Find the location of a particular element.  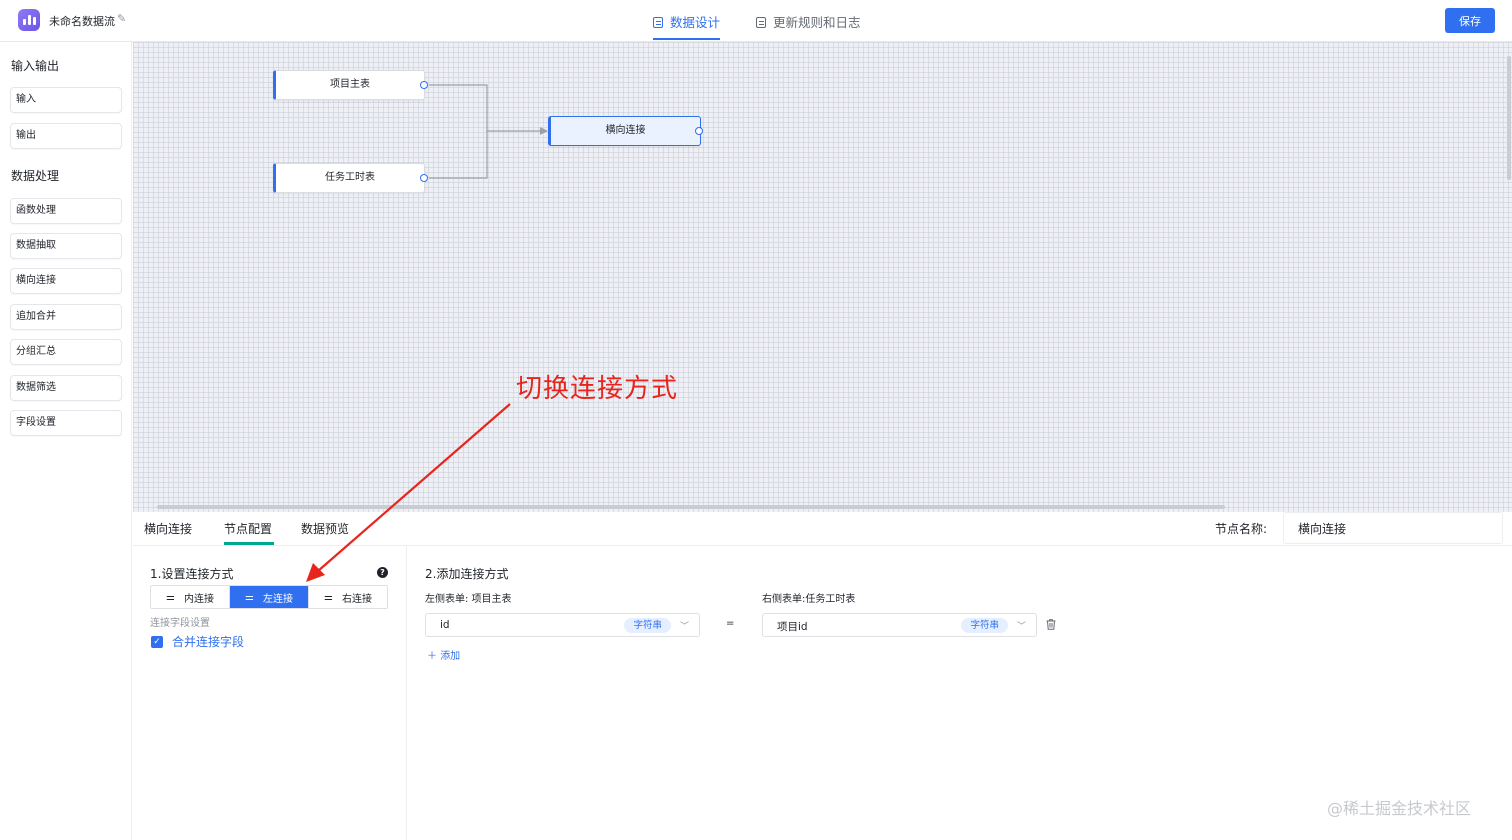

save-button: 保存 is located at coordinates (1470, 20).